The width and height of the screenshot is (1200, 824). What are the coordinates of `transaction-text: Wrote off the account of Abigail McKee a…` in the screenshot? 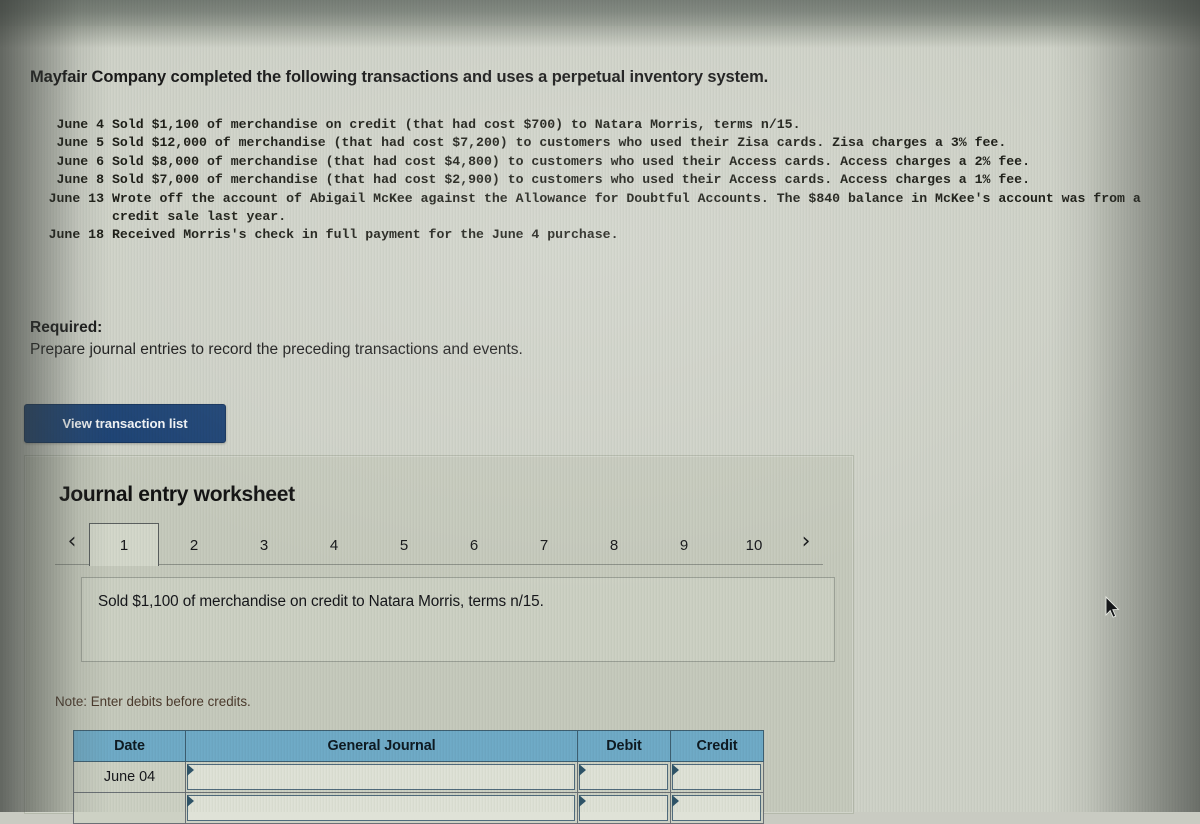 It's located at (630, 207).